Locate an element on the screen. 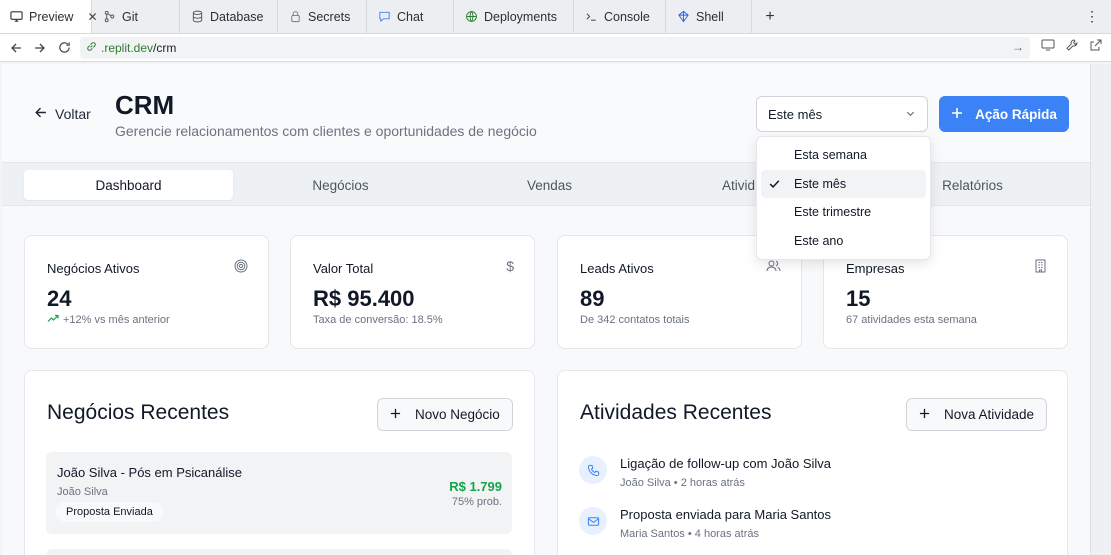 The height and width of the screenshot is (555, 1111). option-label: Este ano is located at coordinates (819, 240).